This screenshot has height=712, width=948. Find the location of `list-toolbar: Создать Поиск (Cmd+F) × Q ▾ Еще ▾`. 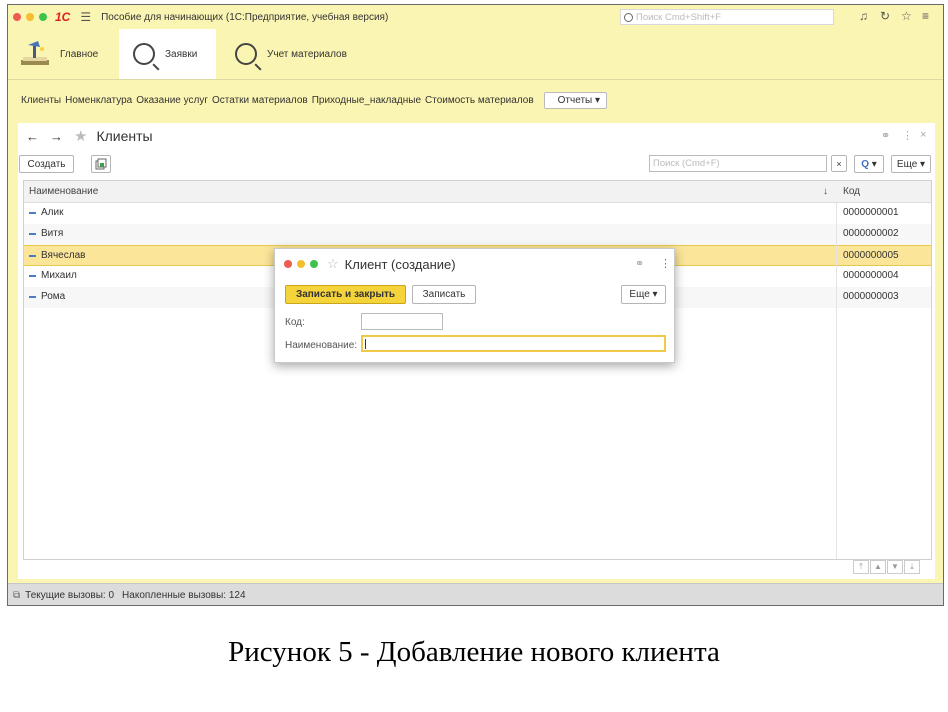

list-toolbar: Создать Поиск (Cmd+F) × Q ▾ Еще ▾ is located at coordinates (476, 164).